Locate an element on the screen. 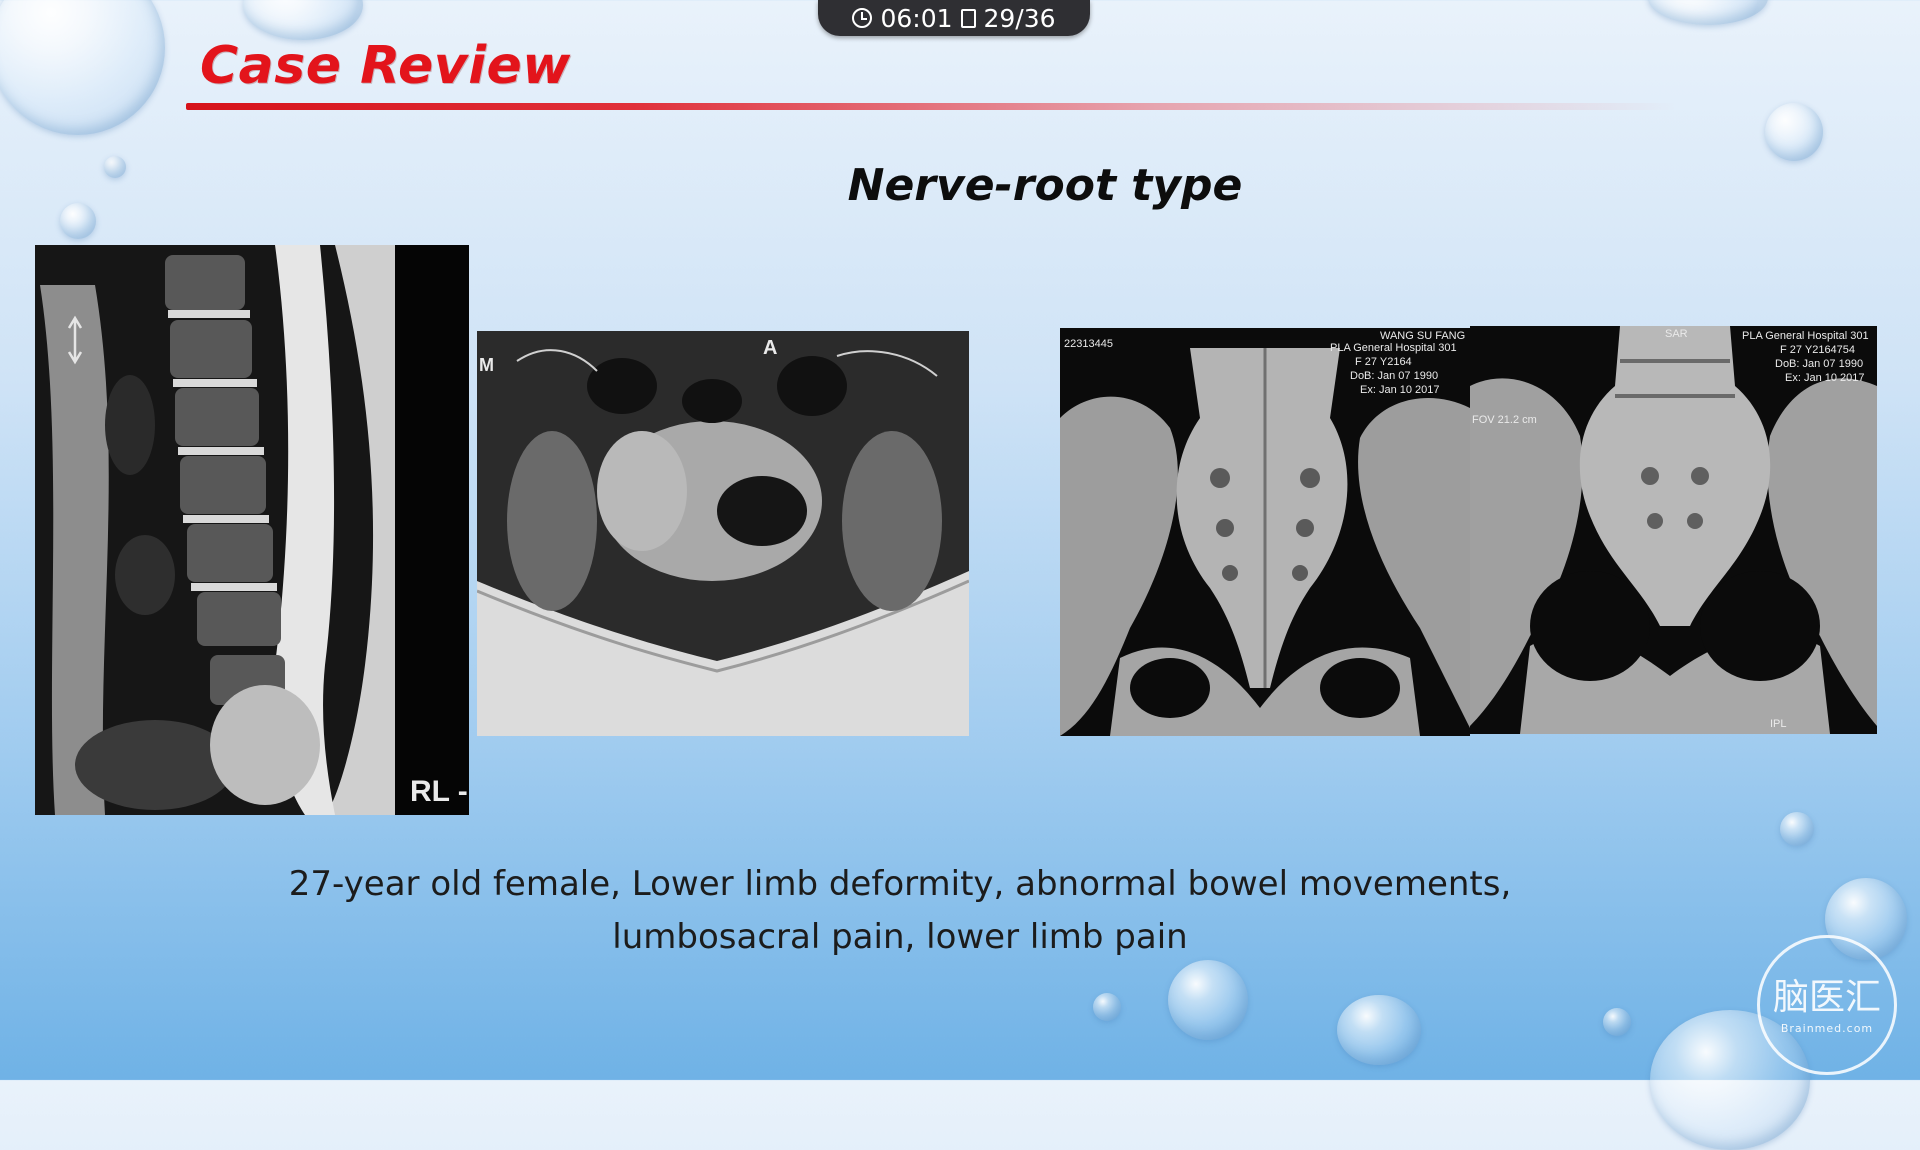  elapsed-time: 06:01 is located at coordinates (916, 18).